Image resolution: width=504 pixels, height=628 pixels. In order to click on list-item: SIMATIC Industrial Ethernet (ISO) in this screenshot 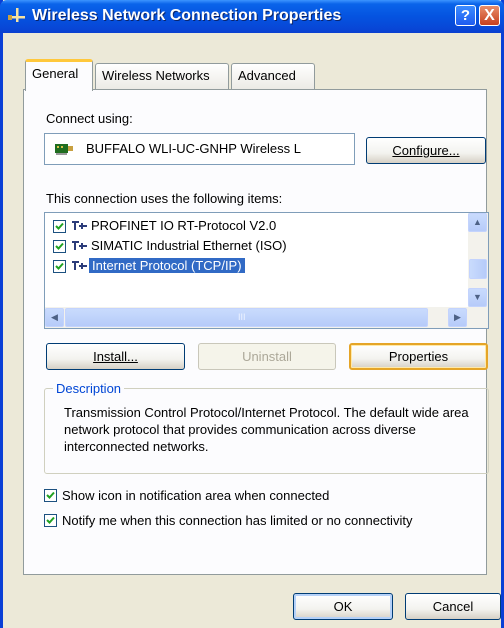, I will do `click(255, 246)`.